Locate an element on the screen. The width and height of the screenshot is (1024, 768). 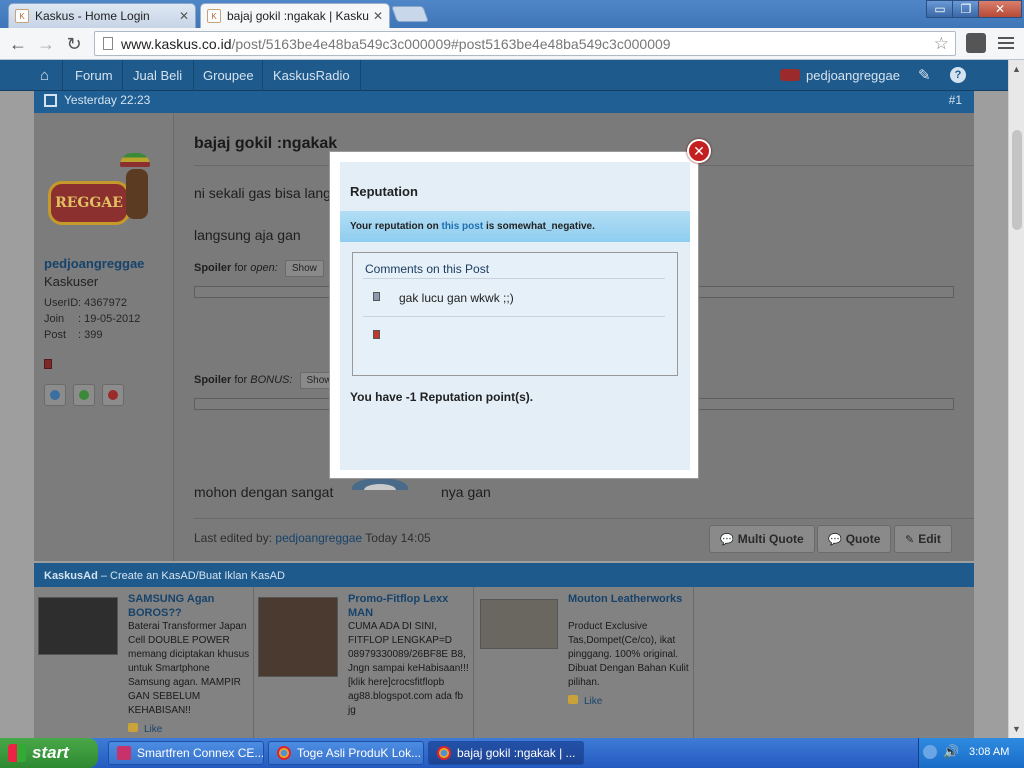
chat-bubbles-icon: 💬 is located at coordinates (727, 539).